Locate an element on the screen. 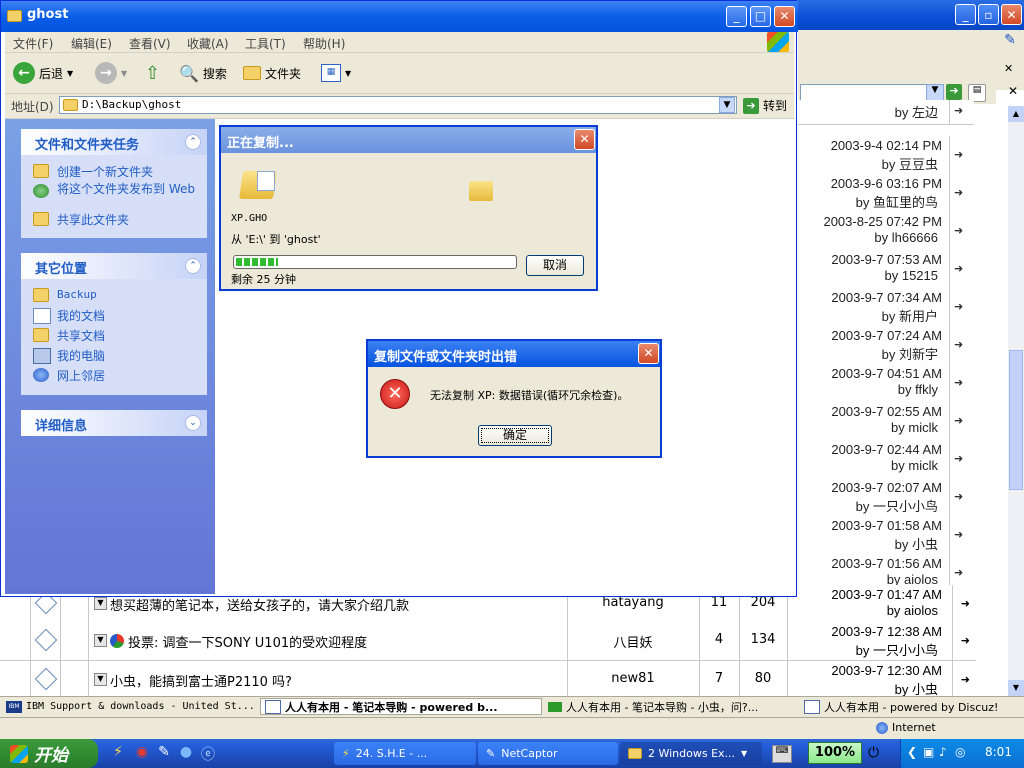 The height and width of the screenshot is (768, 1024). place-network: 网上邻居 is located at coordinates (114, 377).